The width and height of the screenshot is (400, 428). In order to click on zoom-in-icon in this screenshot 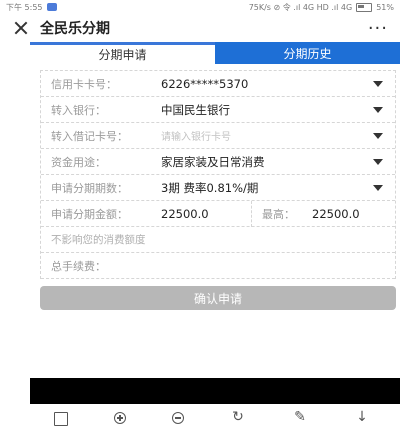, I will do `click(120, 418)`.